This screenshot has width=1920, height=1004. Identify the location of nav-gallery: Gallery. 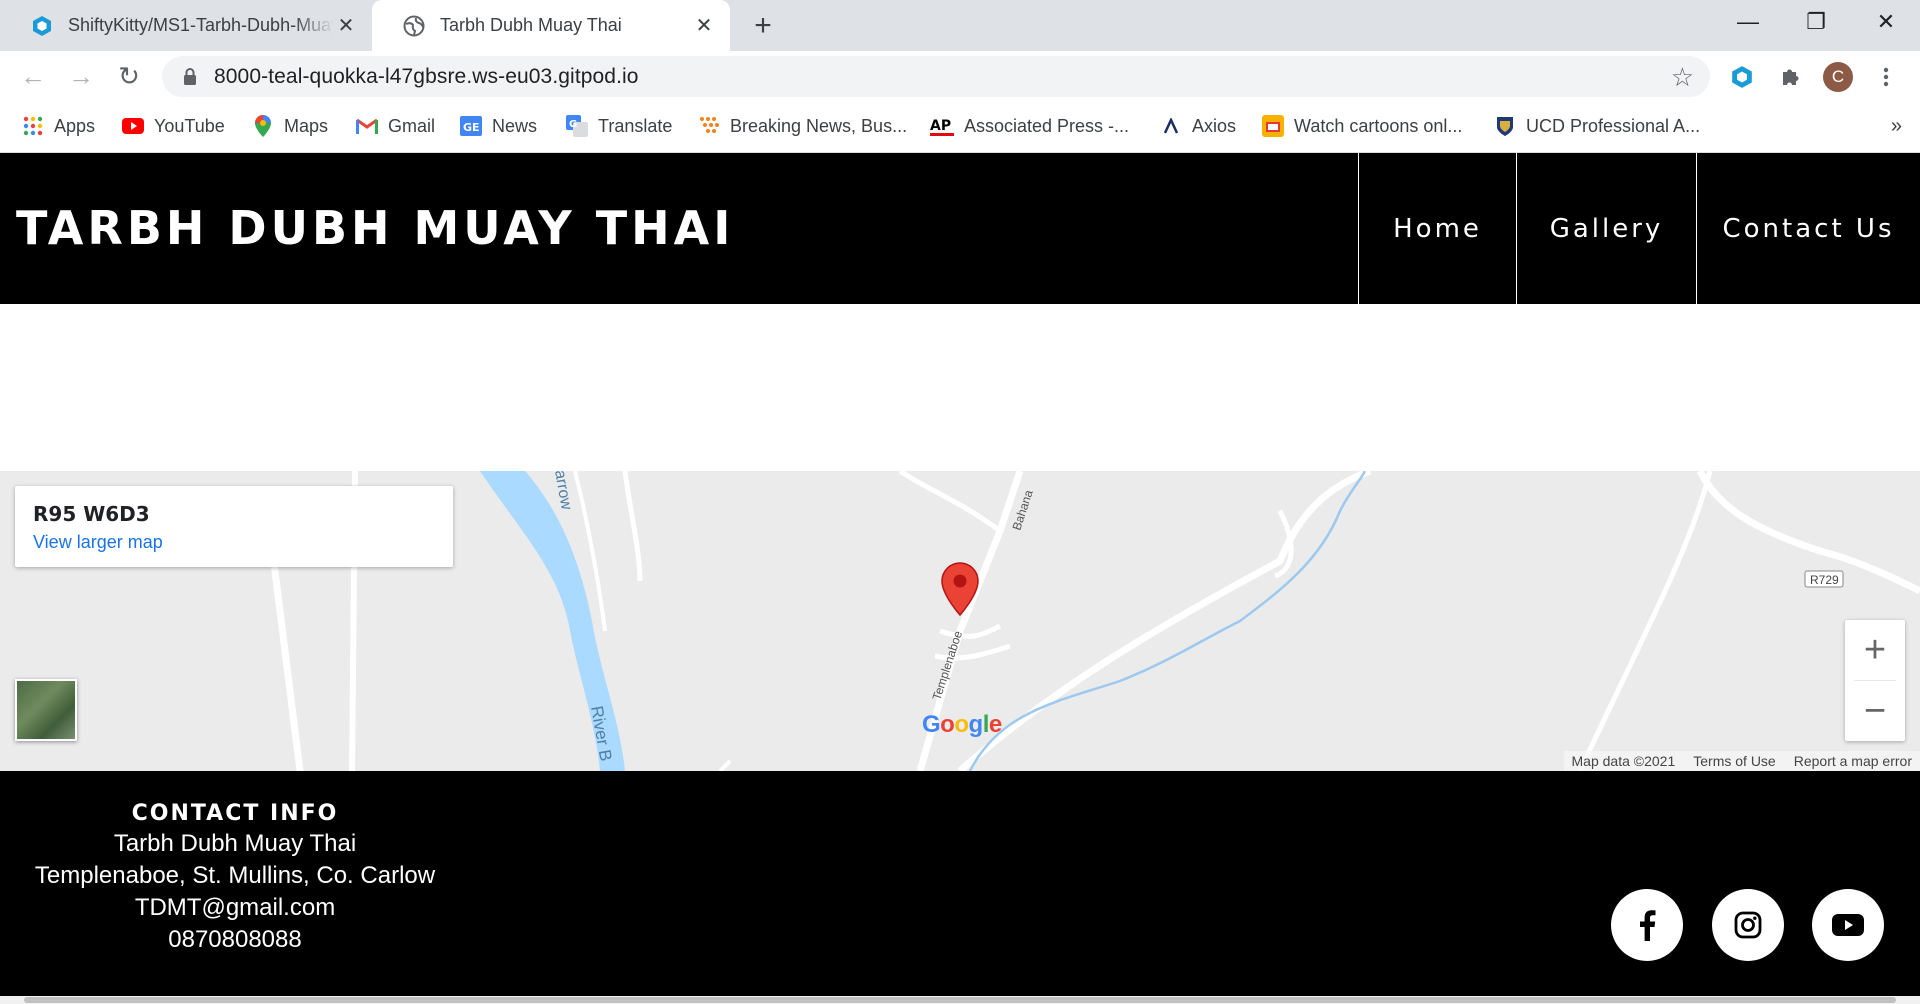
(1606, 228).